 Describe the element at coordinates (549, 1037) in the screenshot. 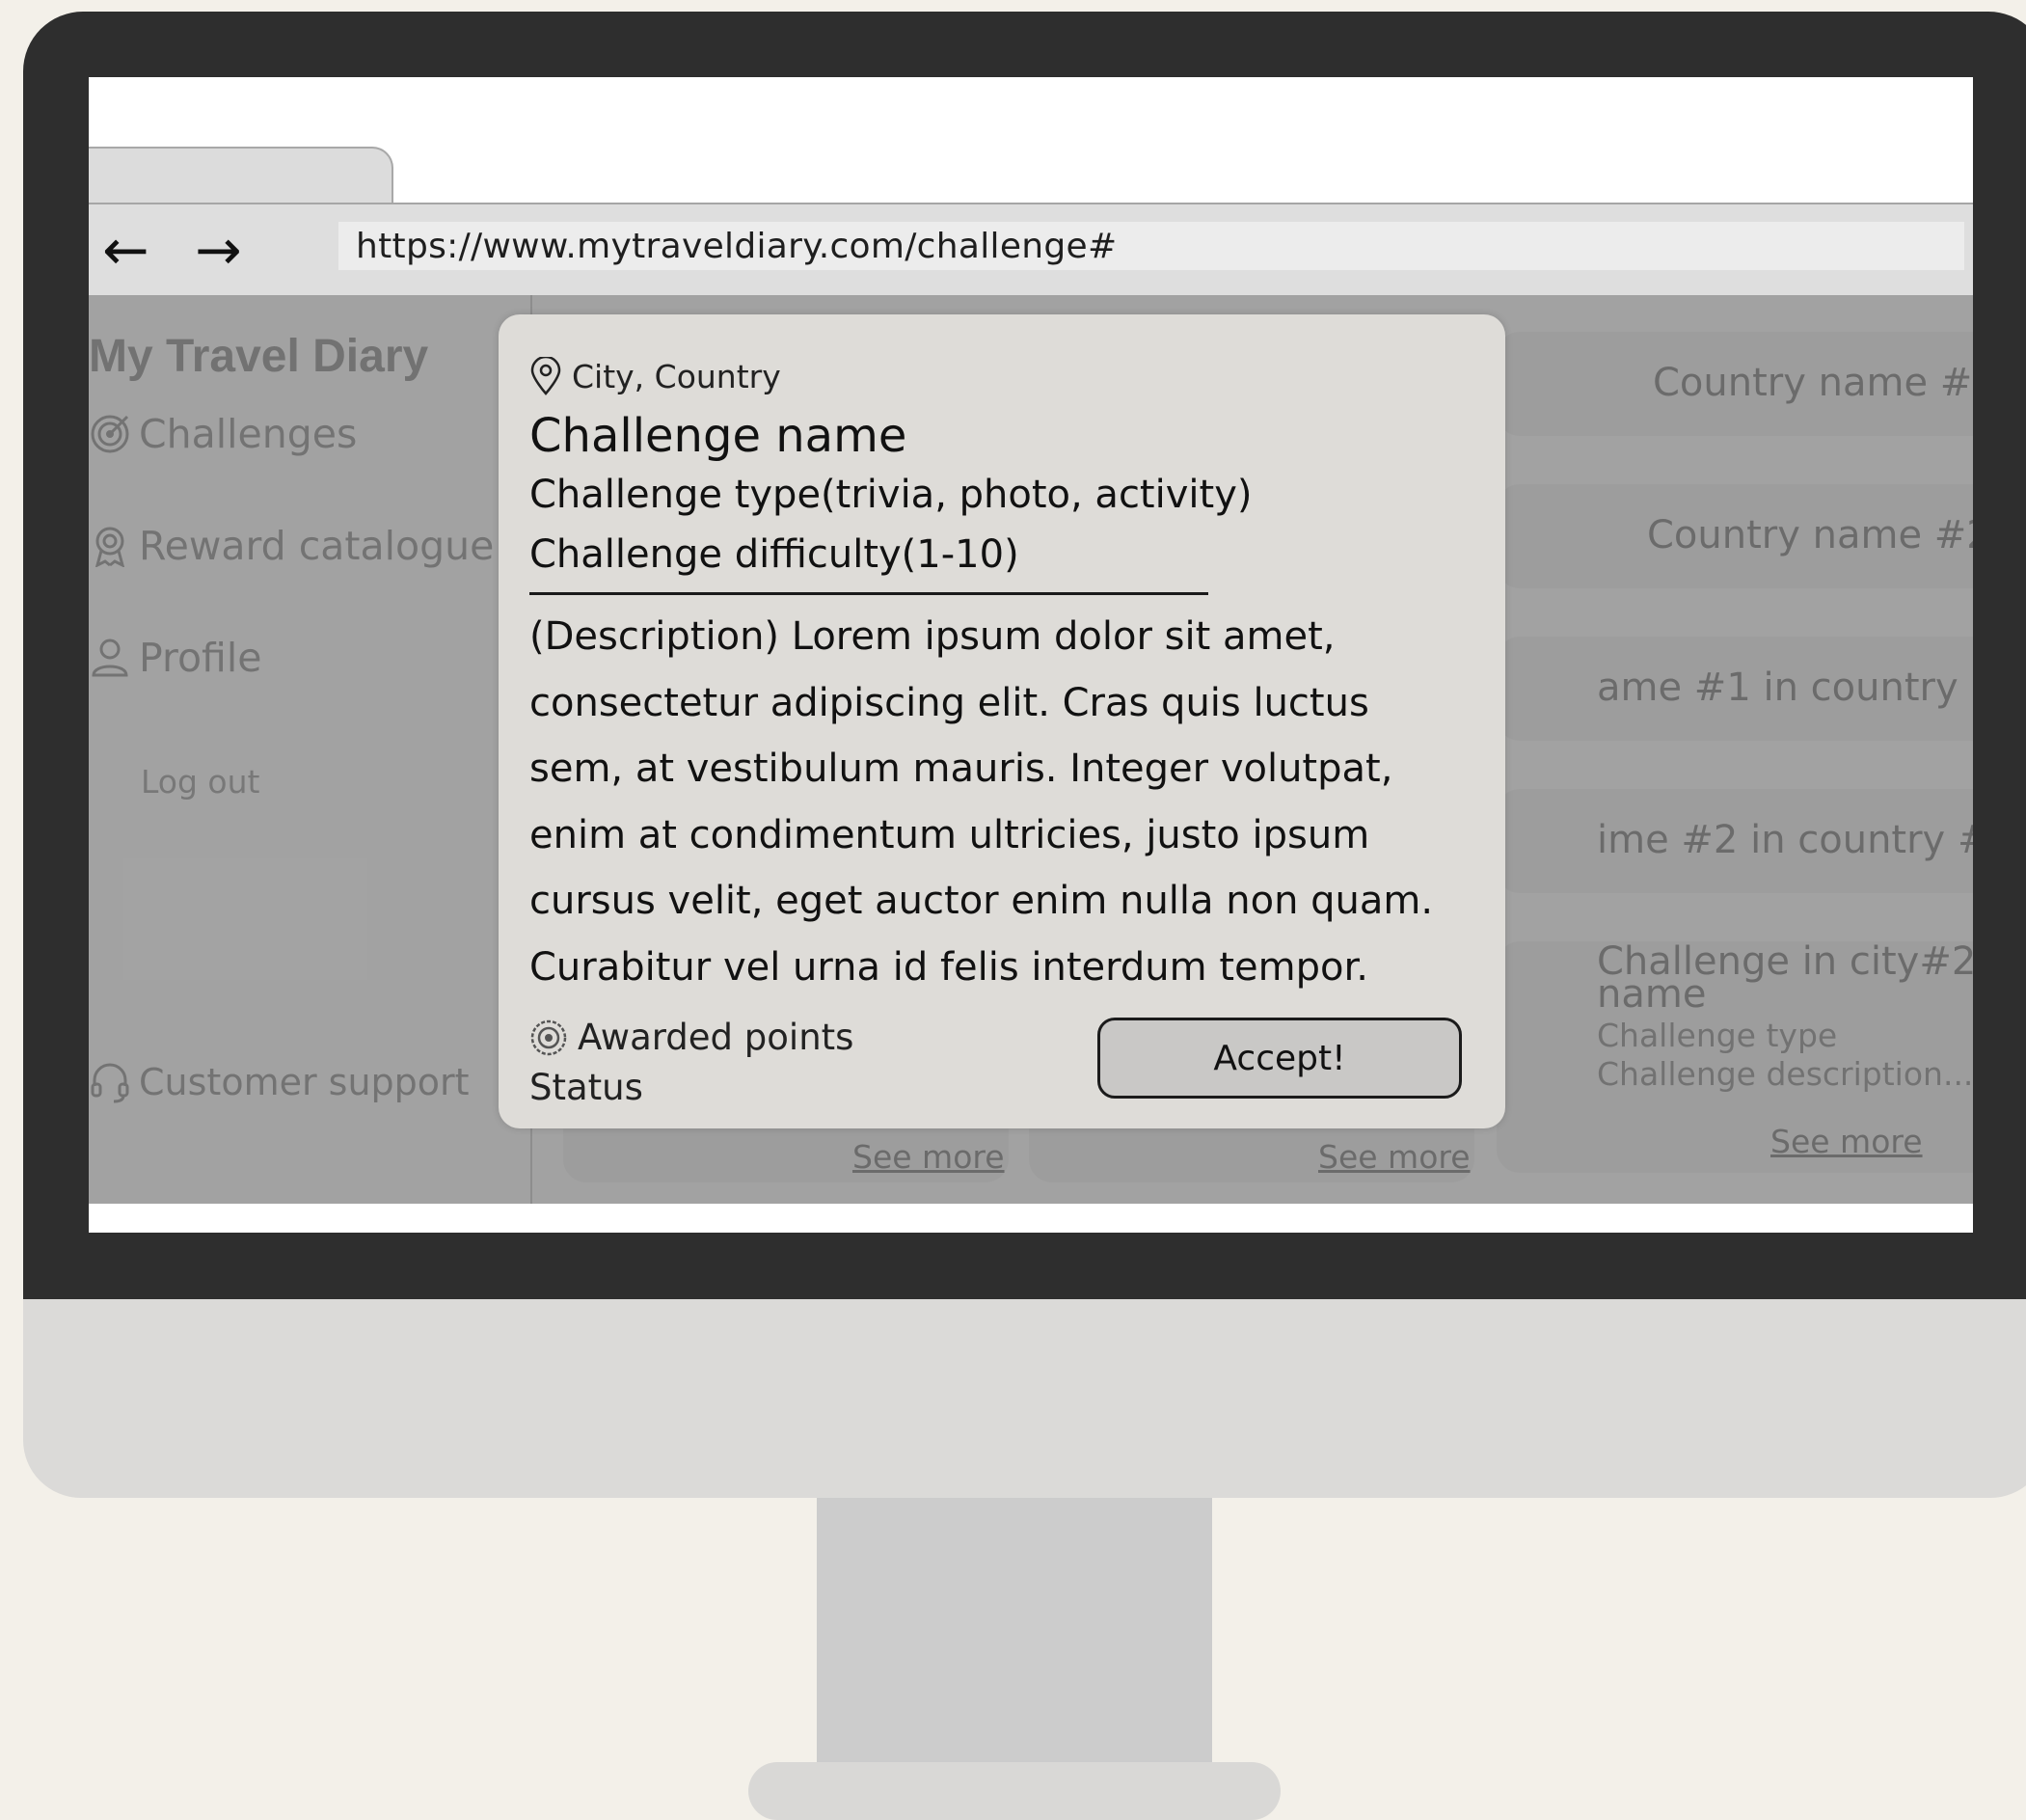

I see `points-badge-icon` at that location.